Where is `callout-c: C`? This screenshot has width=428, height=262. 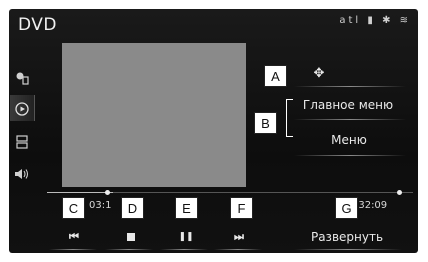
callout-c: C is located at coordinates (73, 208).